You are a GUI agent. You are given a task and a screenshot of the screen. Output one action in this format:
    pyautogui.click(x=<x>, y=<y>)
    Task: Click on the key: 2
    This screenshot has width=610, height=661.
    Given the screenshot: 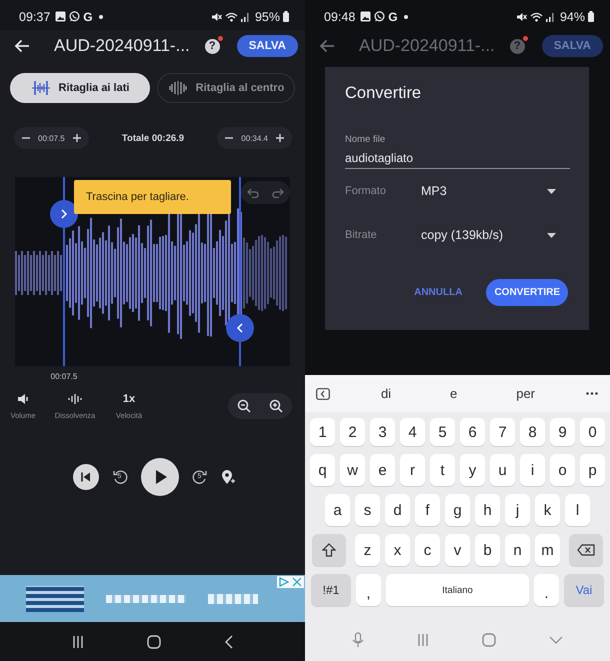 What is the action you would take?
    pyautogui.click(x=352, y=432)
    